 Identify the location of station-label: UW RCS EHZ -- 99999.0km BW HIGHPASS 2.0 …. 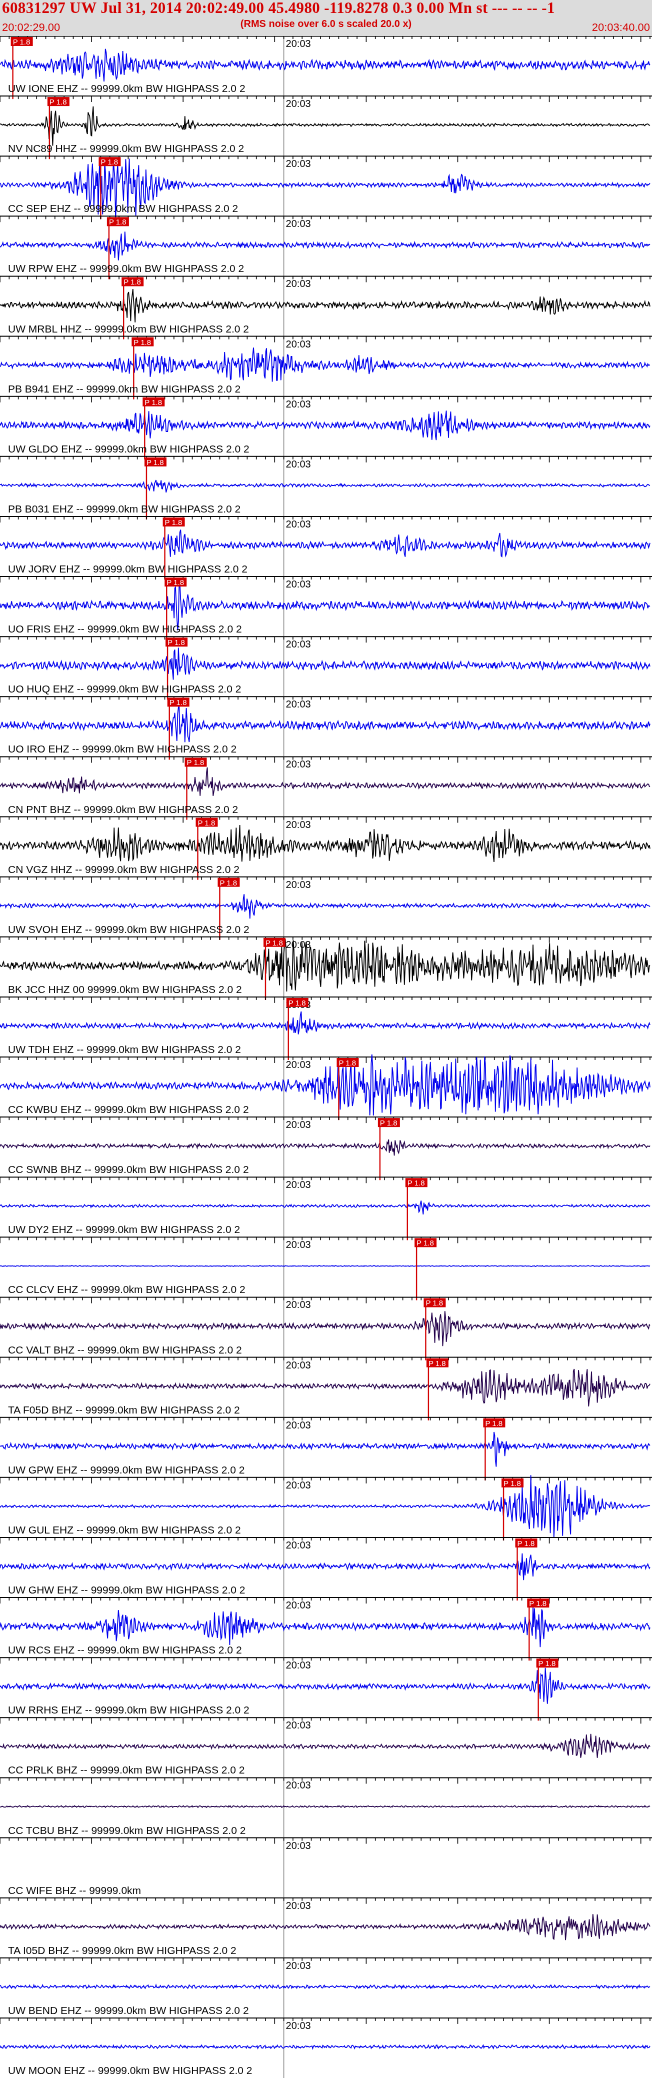
(125, 1651).